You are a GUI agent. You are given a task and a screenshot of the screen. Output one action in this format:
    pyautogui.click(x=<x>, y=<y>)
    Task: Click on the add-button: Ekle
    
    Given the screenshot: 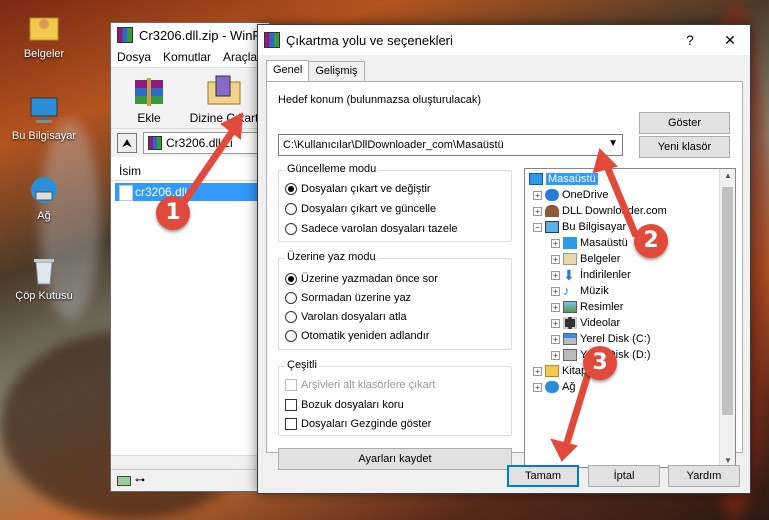 What is the action you would take?
    pyautogui.click(x=149, y=98)
    